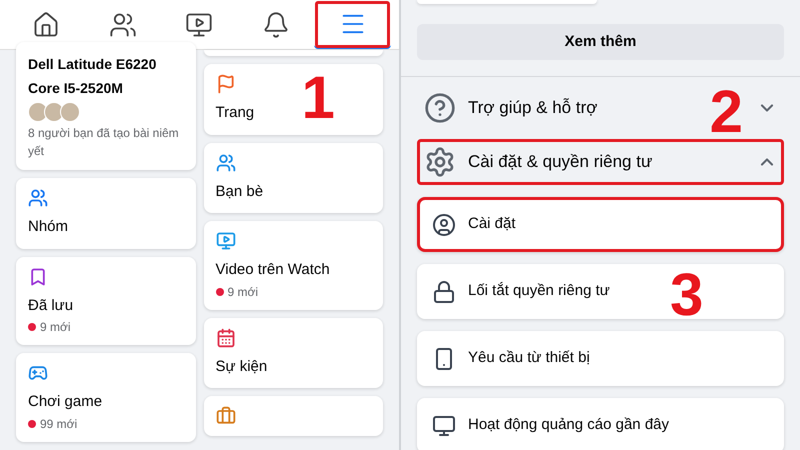 This screenshot has width=800, height=450. I want to click on lock-icon, so click(444, 292).